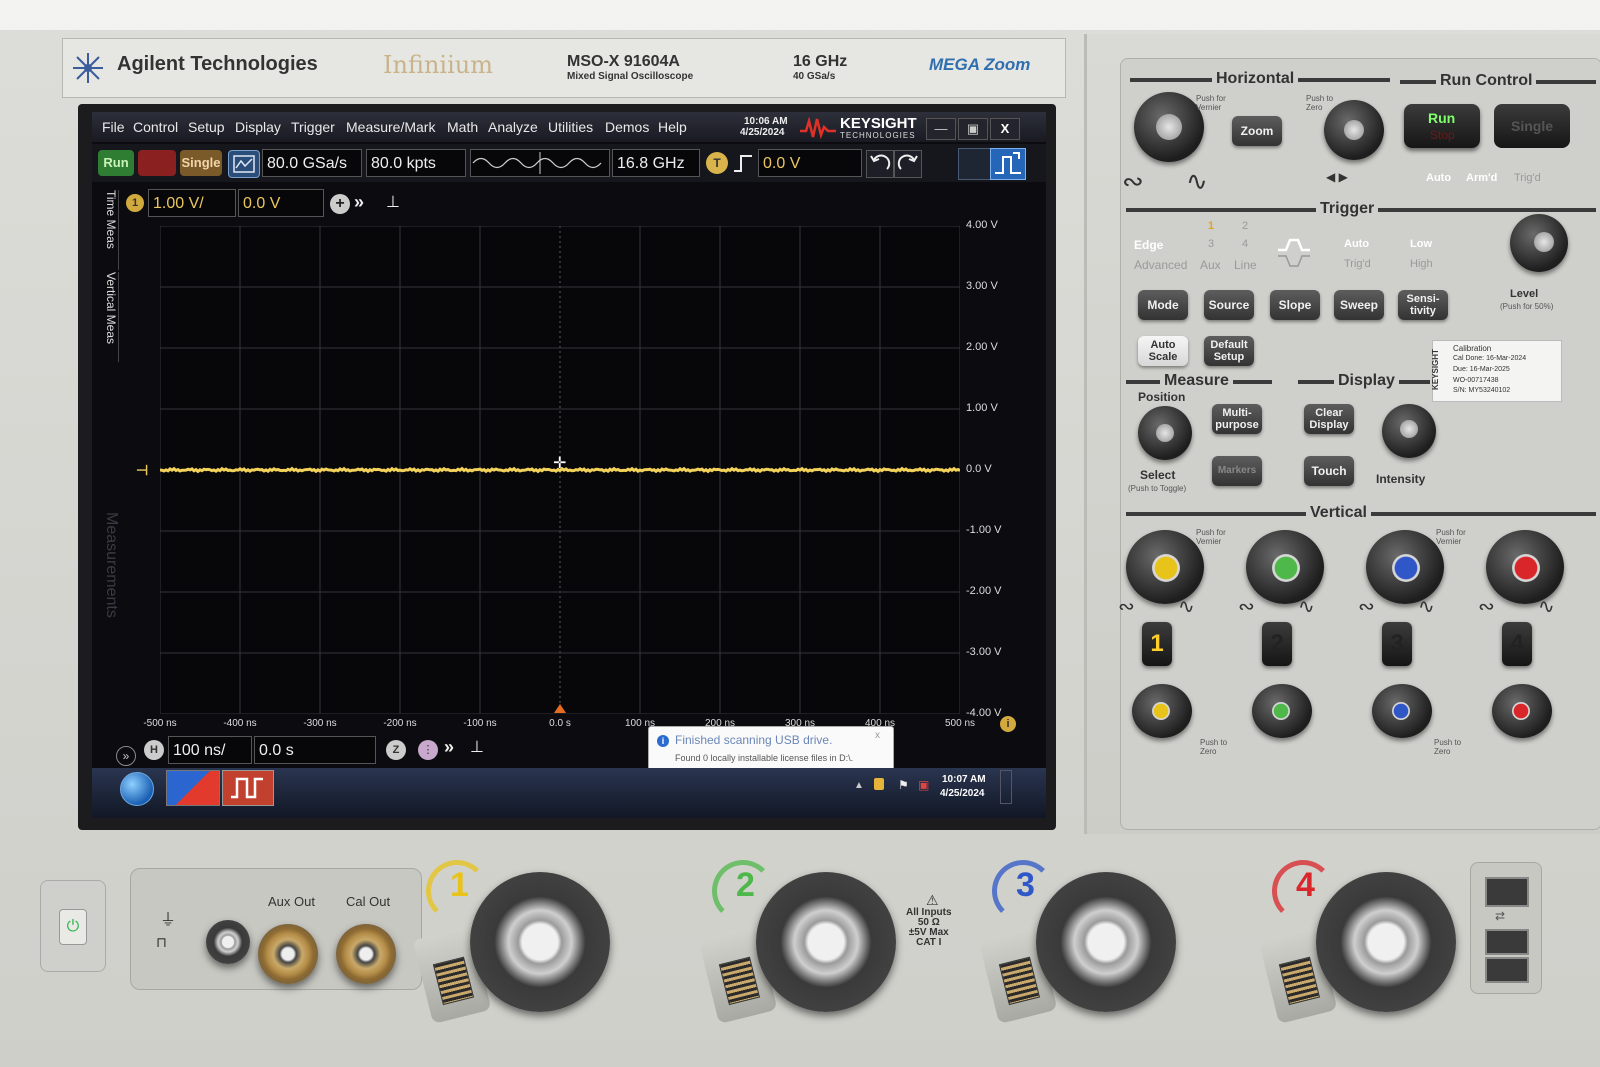 This screenshot has width=1600, height=1067. What do you see at coordinates (192, 203) in the screenshot?
I see `channel1-scale-field: 1.00 V/` at bounding box center [192, 203].